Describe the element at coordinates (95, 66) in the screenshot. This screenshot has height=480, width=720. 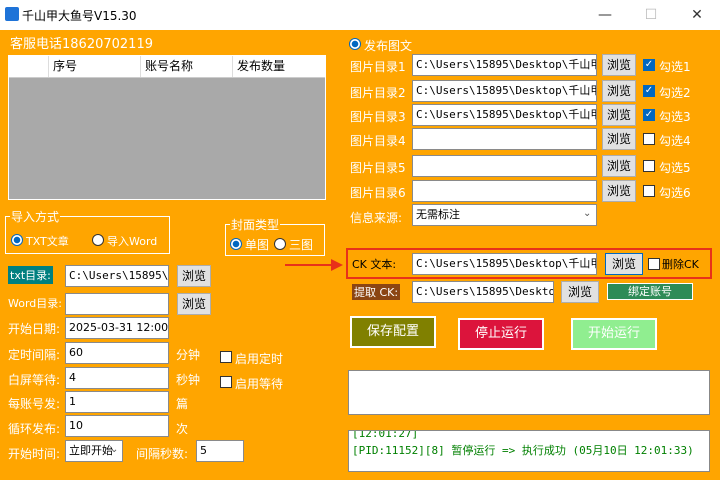
I see `table-header-index: 序号` at that location.